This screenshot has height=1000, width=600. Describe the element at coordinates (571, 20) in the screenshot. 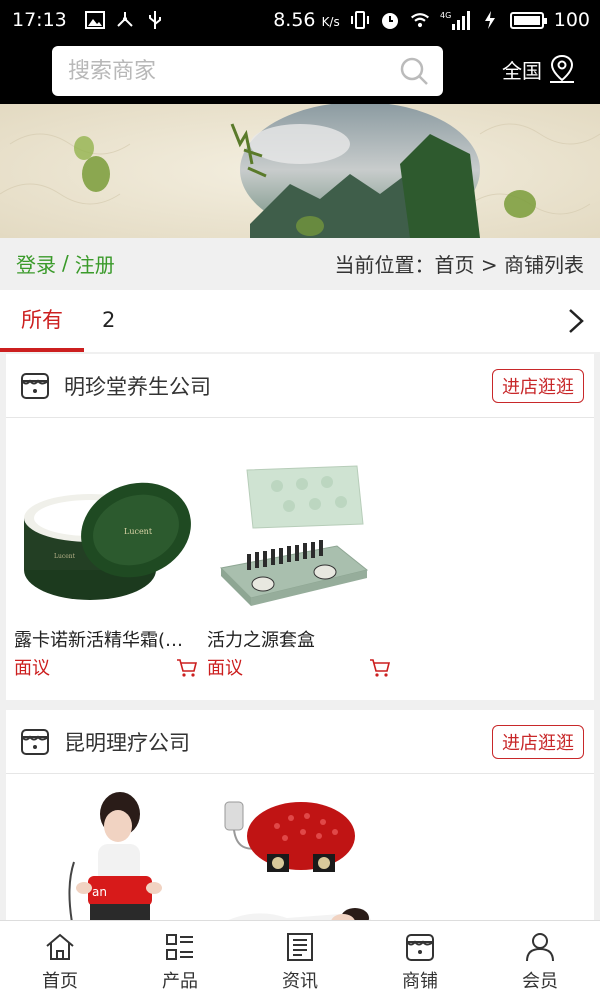

I see `battery-level: 100` at that location.